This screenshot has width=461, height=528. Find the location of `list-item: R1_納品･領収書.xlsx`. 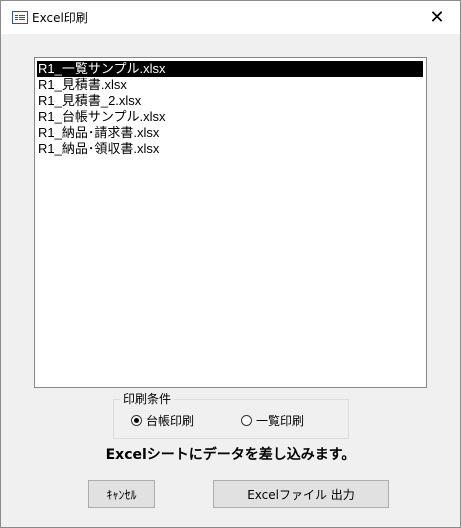

list-item: R1_納品･領収書.xlsx is located at coordinates (230, 149).